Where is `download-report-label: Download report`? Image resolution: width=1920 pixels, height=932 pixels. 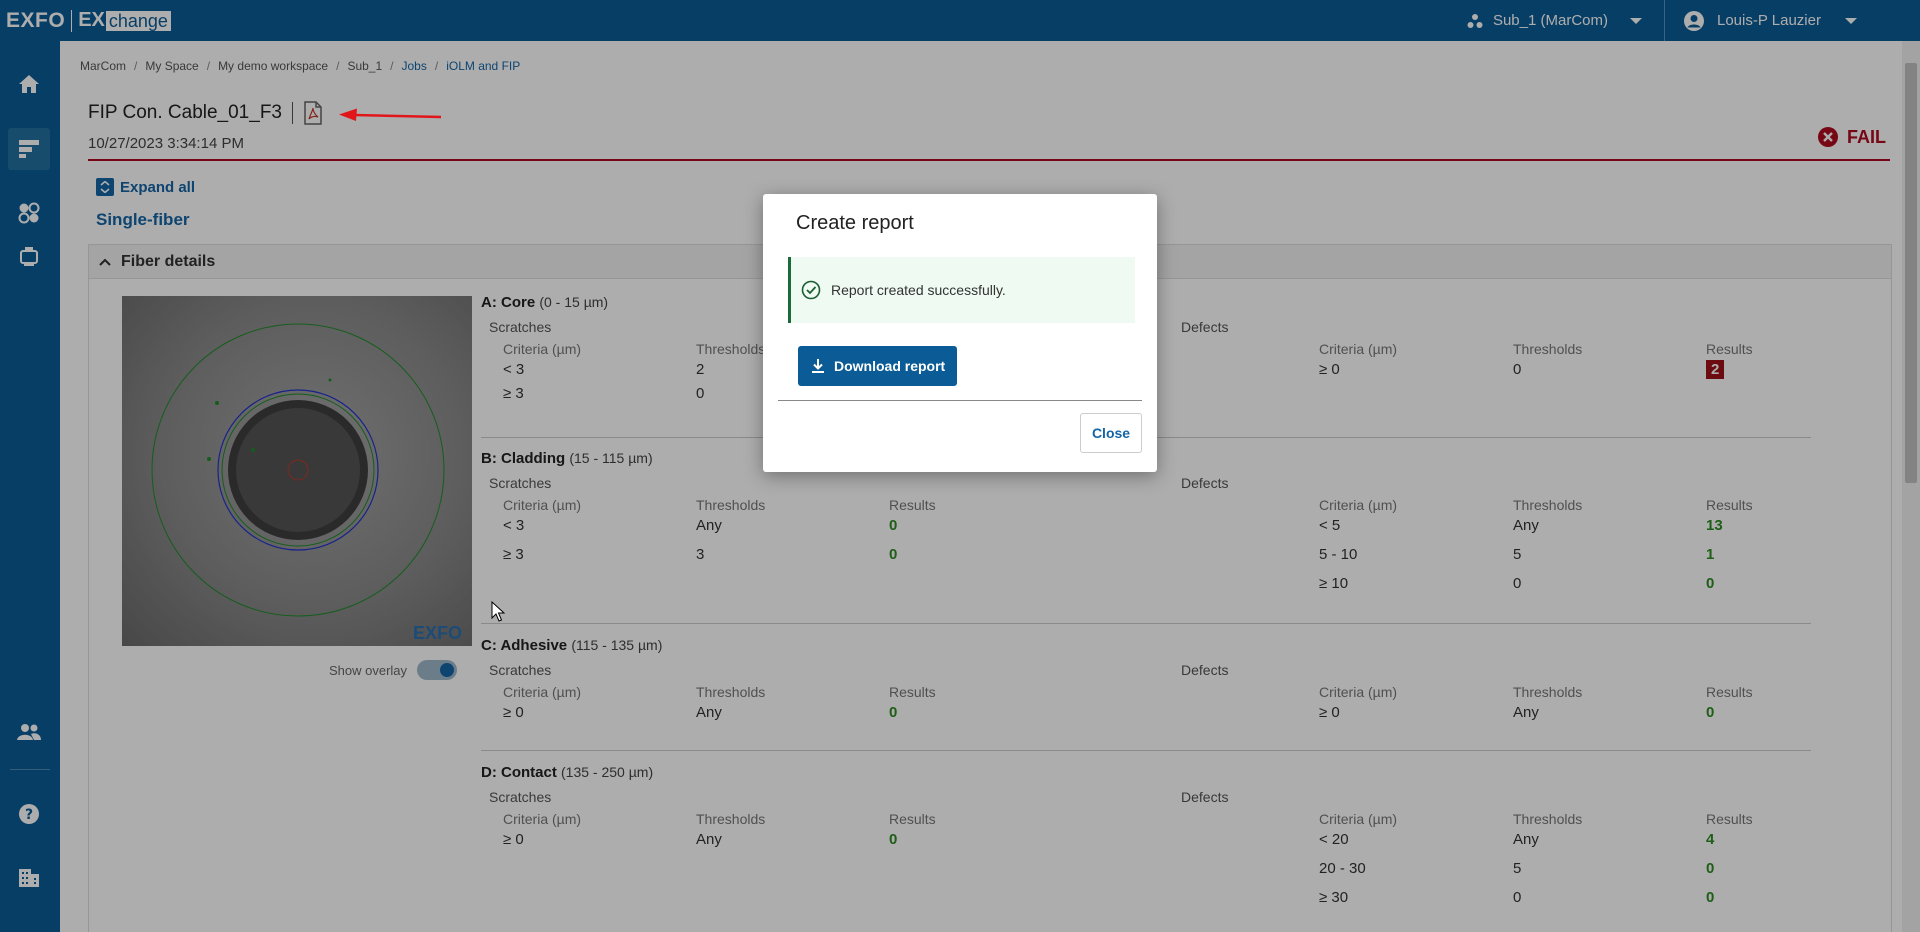 download-report-label: Download report is located at coordinates (890, 366).